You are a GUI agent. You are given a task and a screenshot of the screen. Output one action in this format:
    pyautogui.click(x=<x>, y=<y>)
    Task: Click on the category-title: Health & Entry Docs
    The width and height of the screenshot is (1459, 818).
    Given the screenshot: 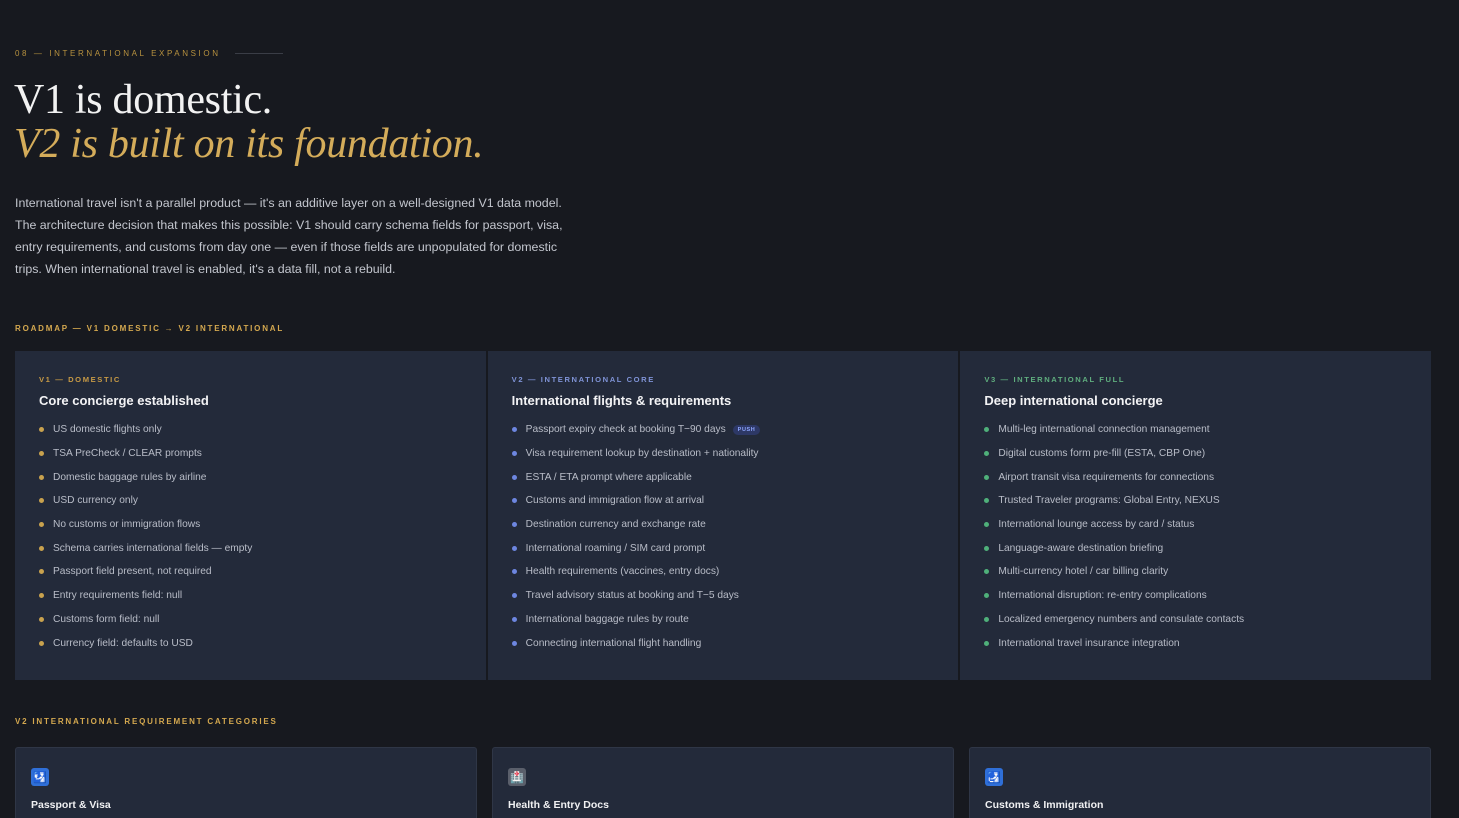 What is the action you would take?
    pyautogui.click(x=558, y=805)
    